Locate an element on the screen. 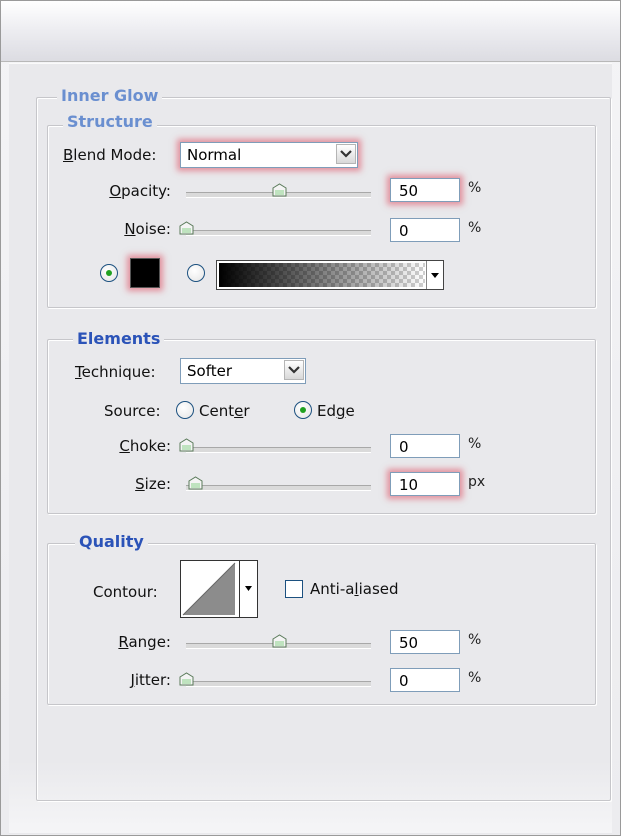  noise-label: Noise: is located at coordinates (147, 229).